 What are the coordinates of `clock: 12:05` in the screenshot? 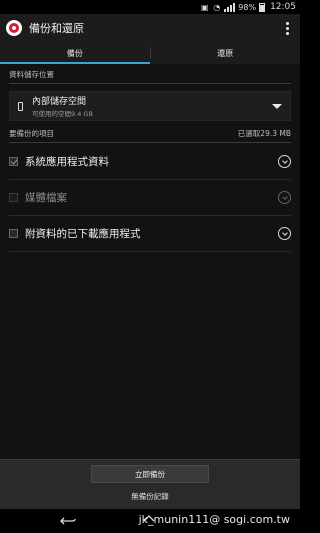 It's located at (283, 7).